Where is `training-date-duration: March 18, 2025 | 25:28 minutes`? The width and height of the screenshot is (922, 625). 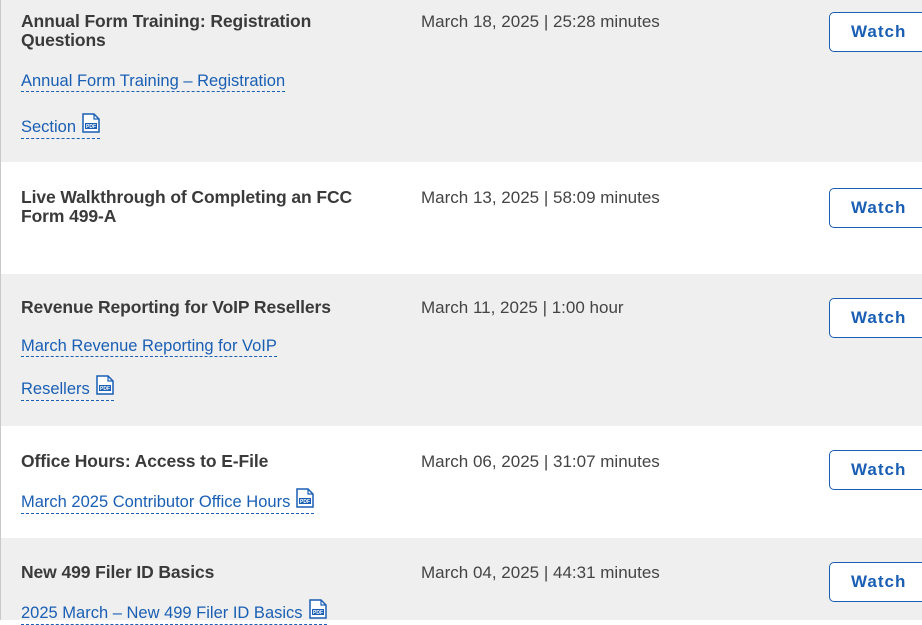
training-date-duration: March 18, 2025 | 25:28 minutes is located at coordinates (540, 21).